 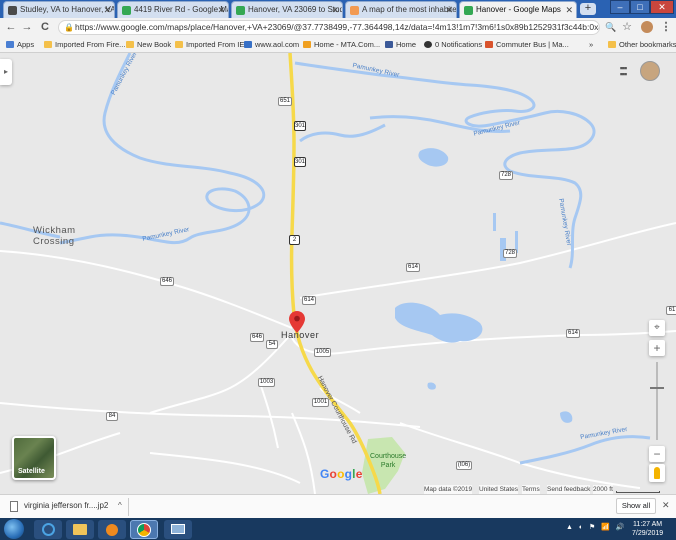 I want to click on scale-bar, so click(x=638, y=492).